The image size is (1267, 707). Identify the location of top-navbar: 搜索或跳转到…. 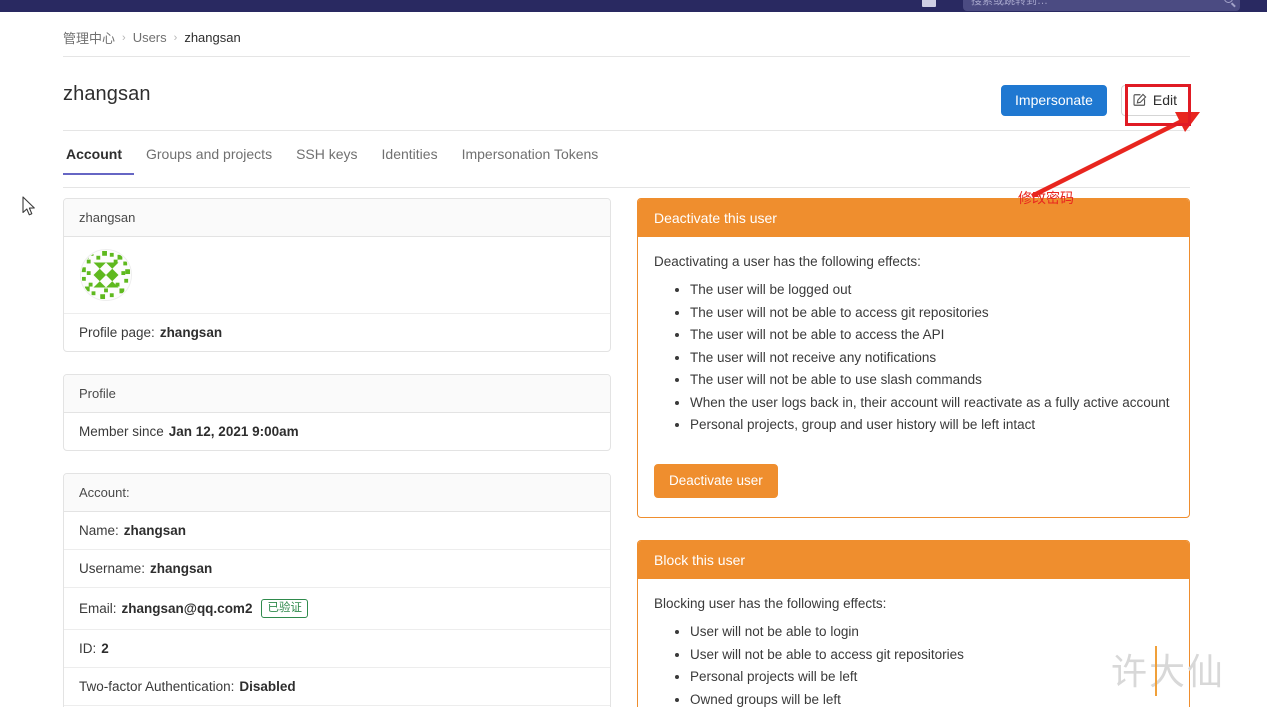
(633, 6).